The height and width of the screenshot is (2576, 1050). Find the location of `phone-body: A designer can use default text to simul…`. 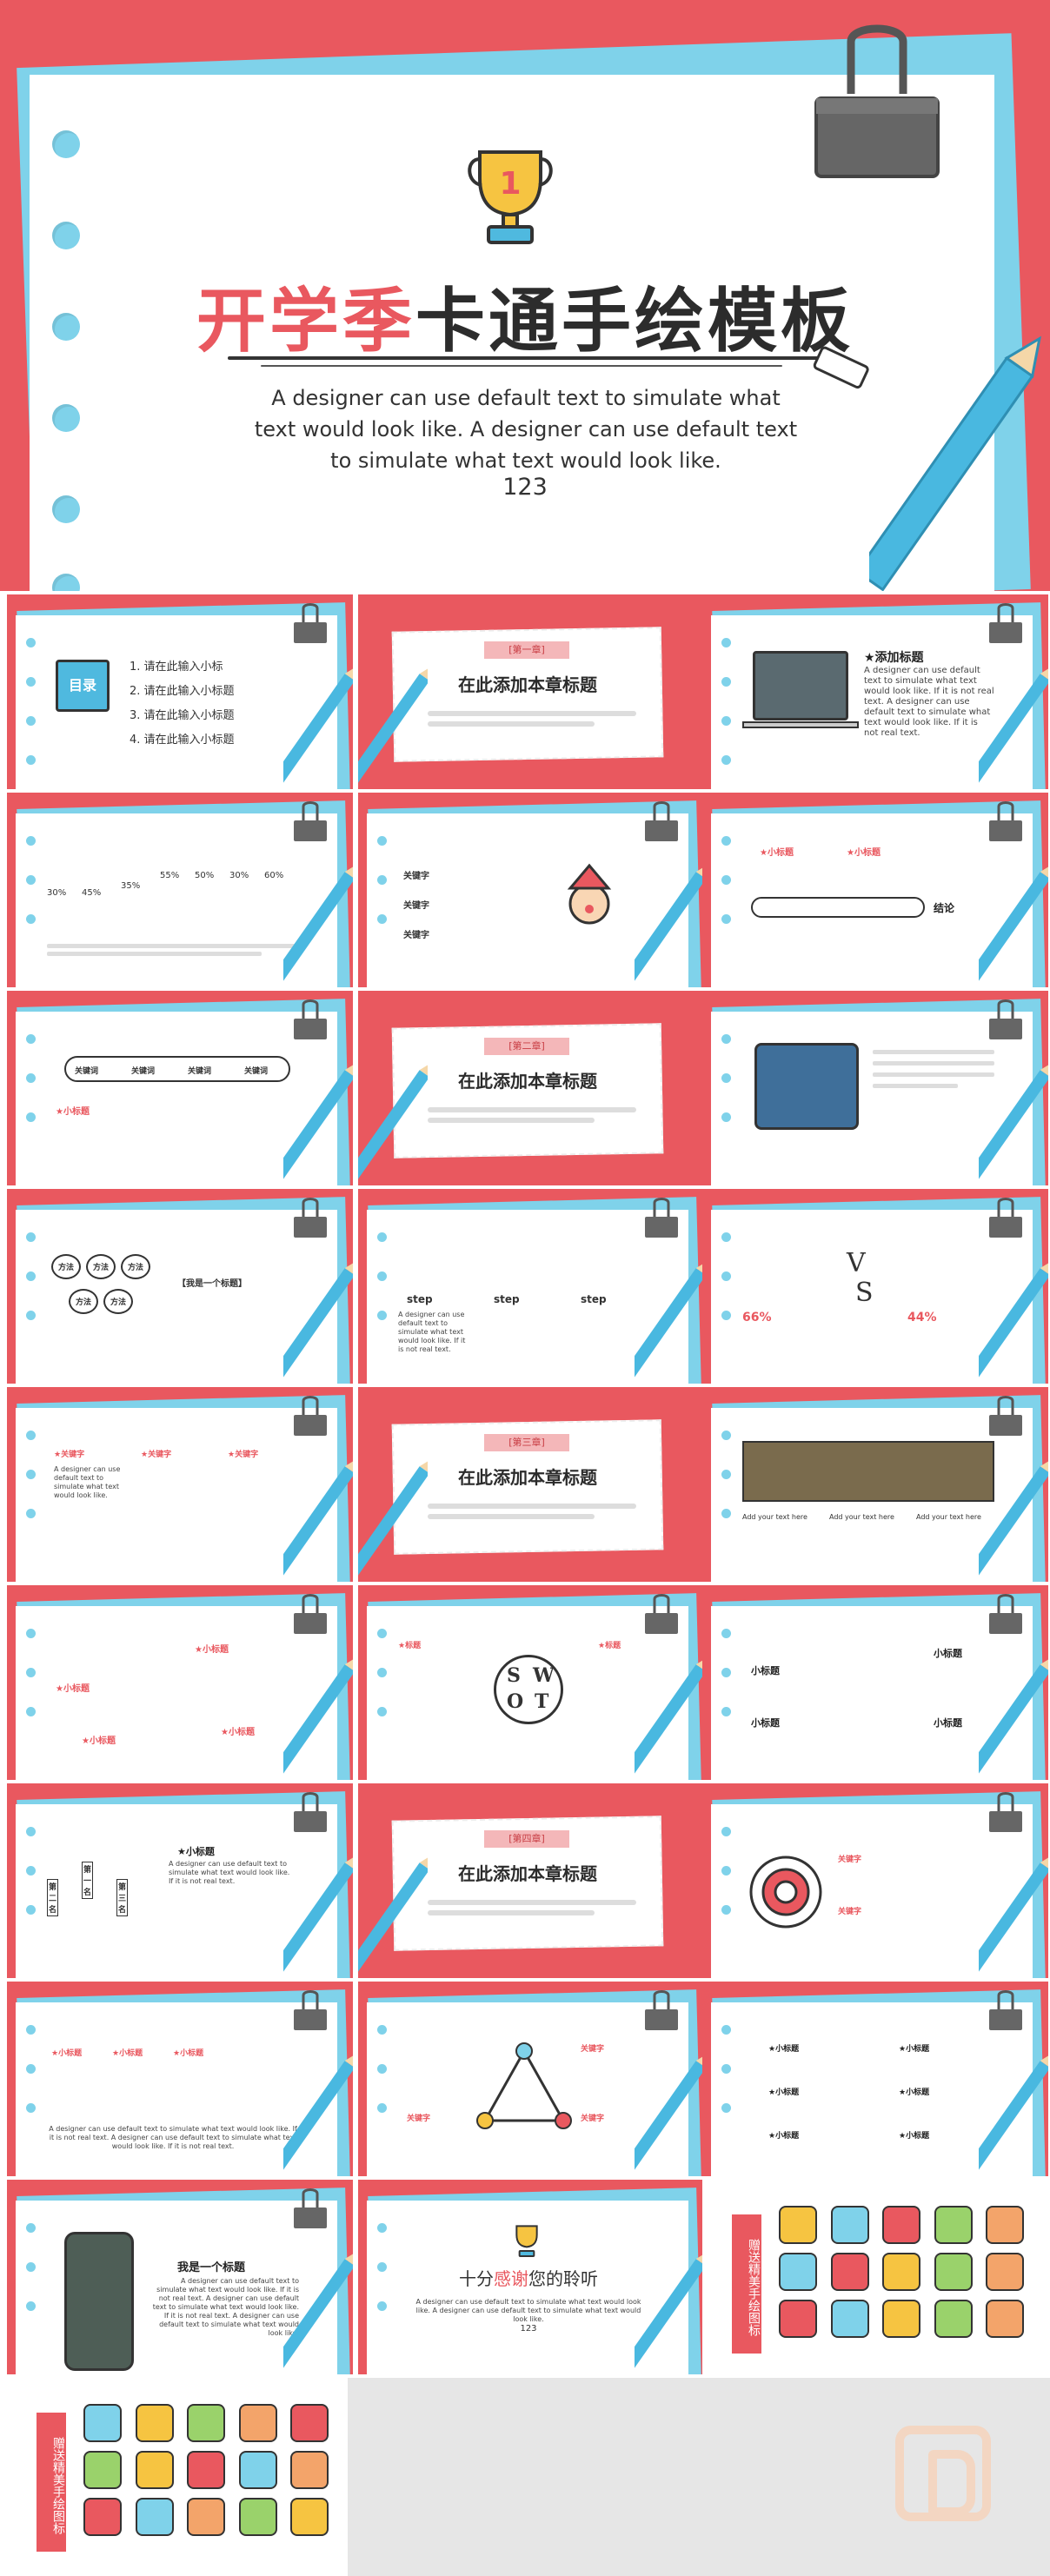

phone-body: A designer can use default text to simul… is located at coordinates (87, 1482).